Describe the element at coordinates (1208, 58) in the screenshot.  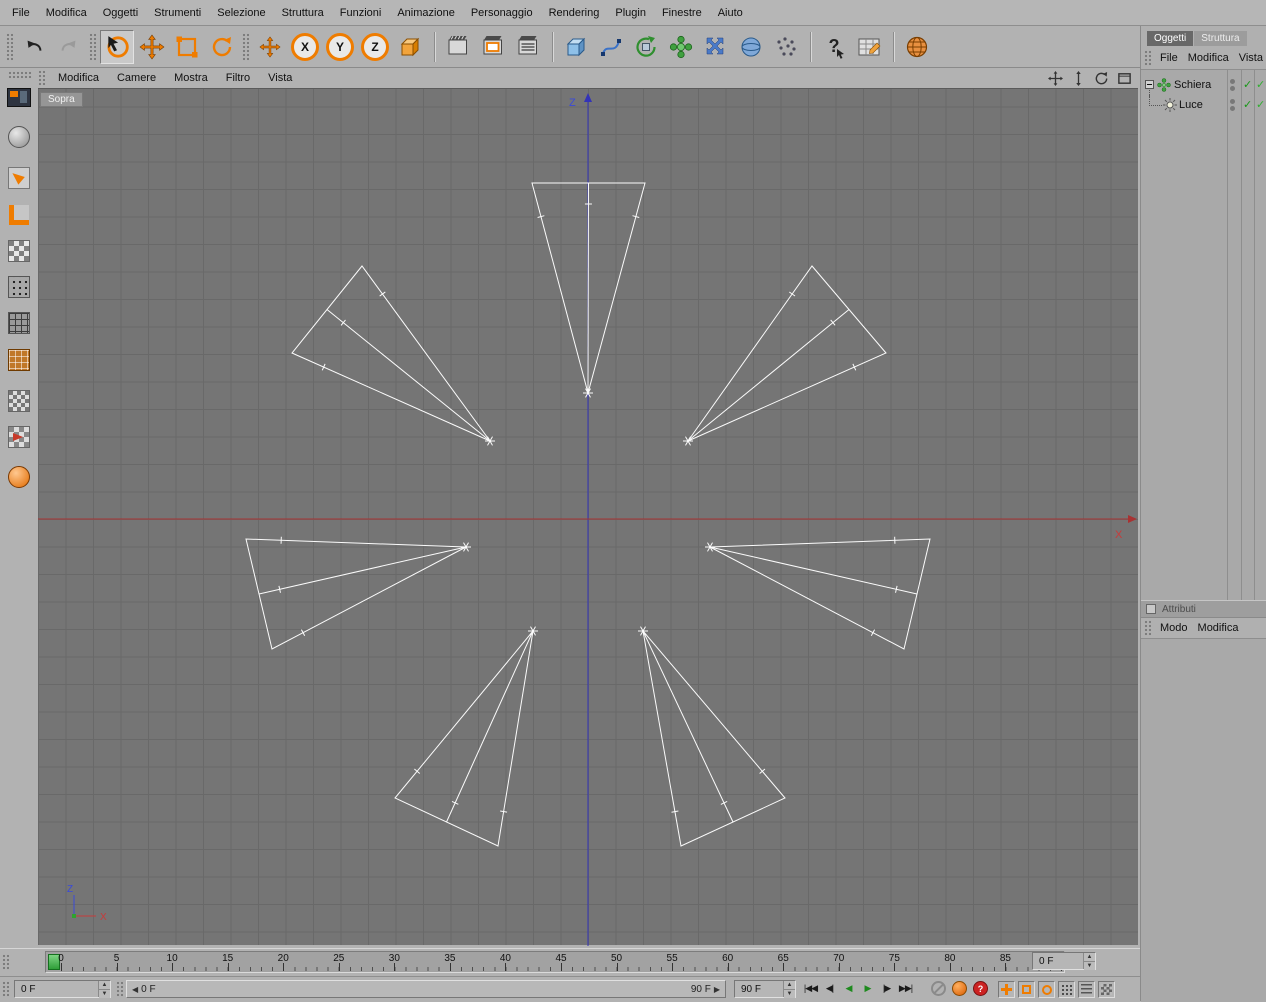
I see `om-menu-modifica: Modifica` at that location.